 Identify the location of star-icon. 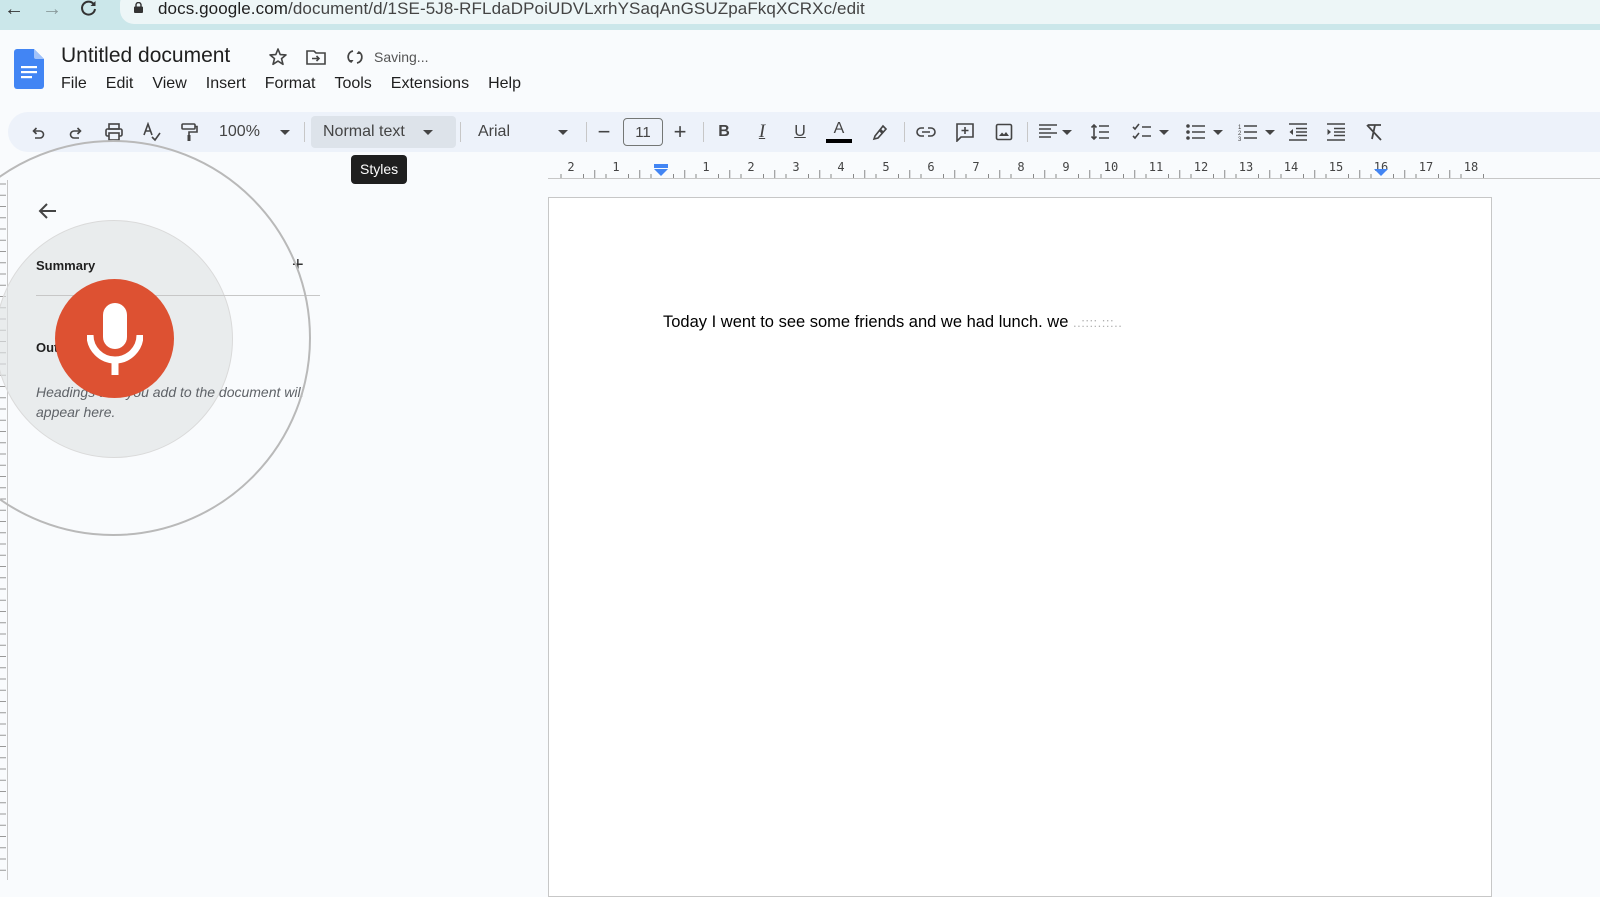
(278, 57).